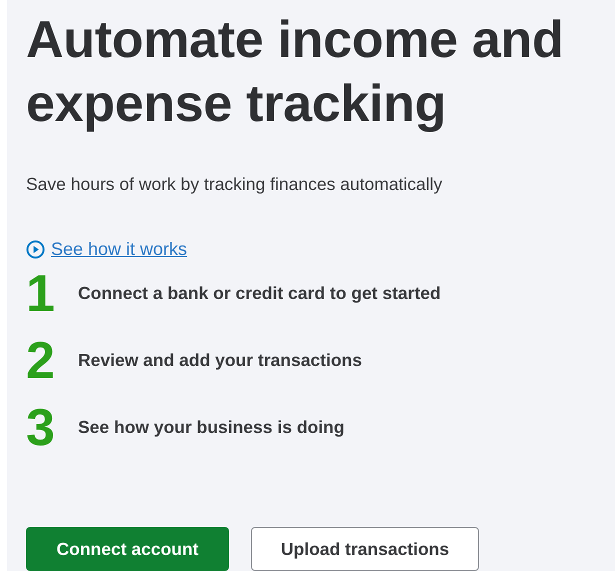  Describe the element at coordinates (41, 294) in the screenshot. I see `step-number: 1` at that location.